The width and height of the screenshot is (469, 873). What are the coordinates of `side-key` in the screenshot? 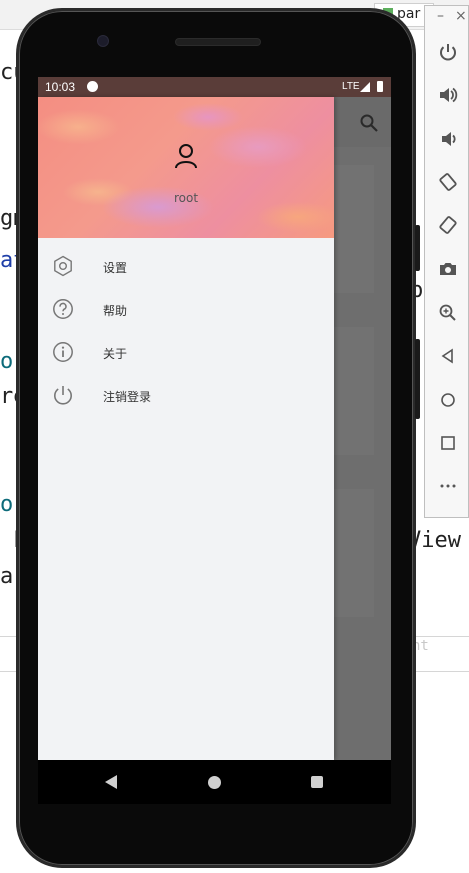 It's located at (417, 379).